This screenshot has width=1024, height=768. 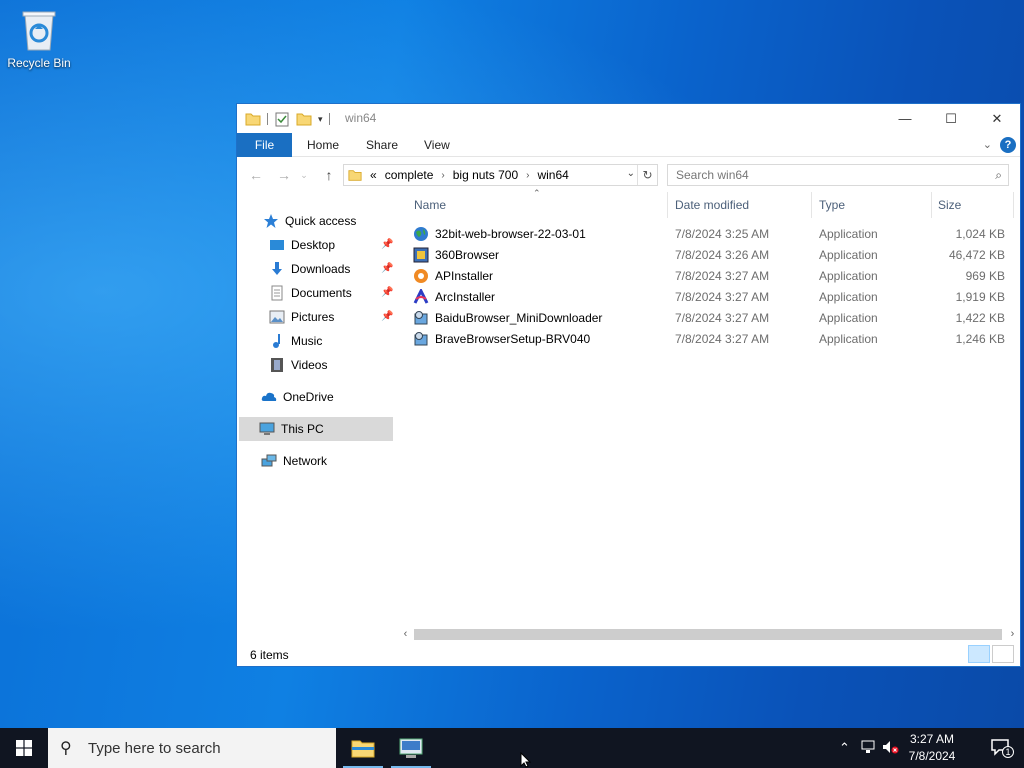 What do you see at coordinates (298, 365) in the screenshot?
I see `nav-item-videos: Videos` at bounding box center [298, 365].